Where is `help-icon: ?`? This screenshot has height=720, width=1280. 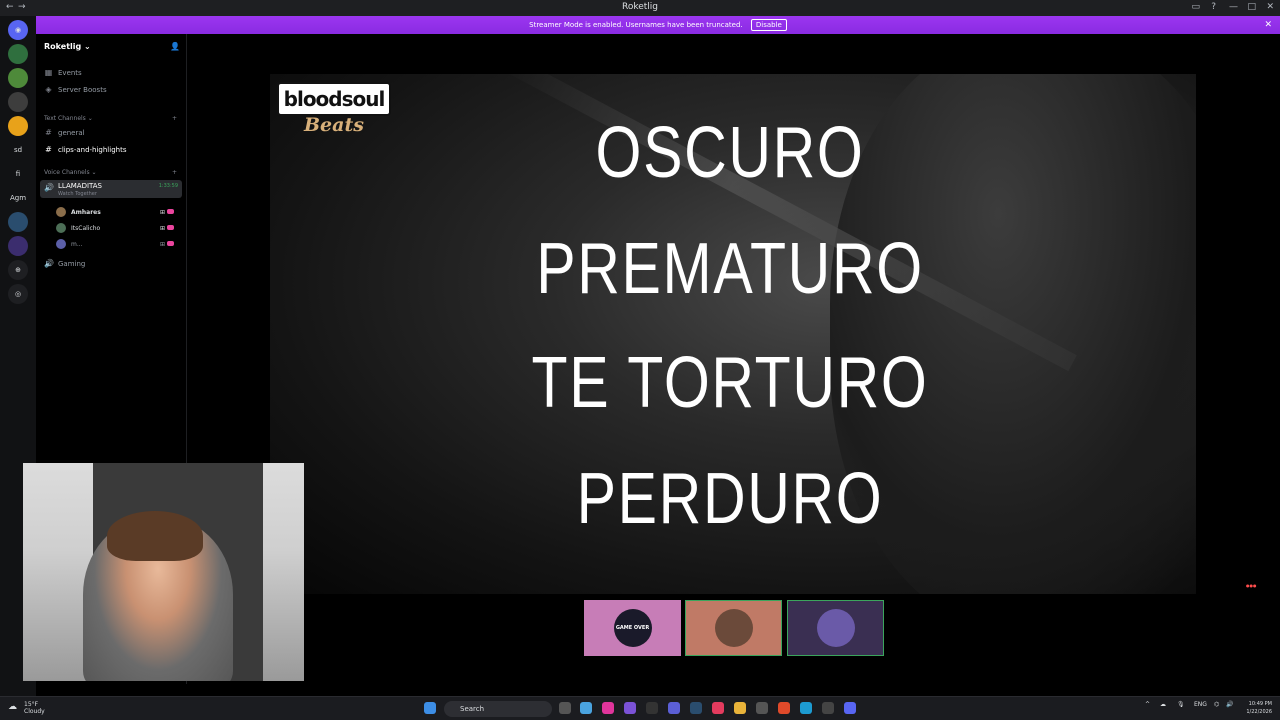
help-icon: ? is located at coordinates (1213, 7).